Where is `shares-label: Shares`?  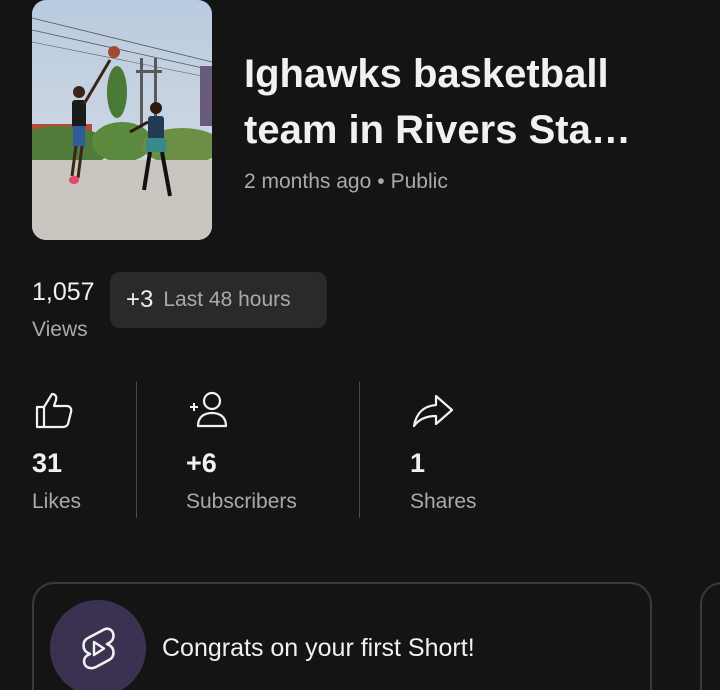
shares-label: Shares is located at coordinates (443, 501).